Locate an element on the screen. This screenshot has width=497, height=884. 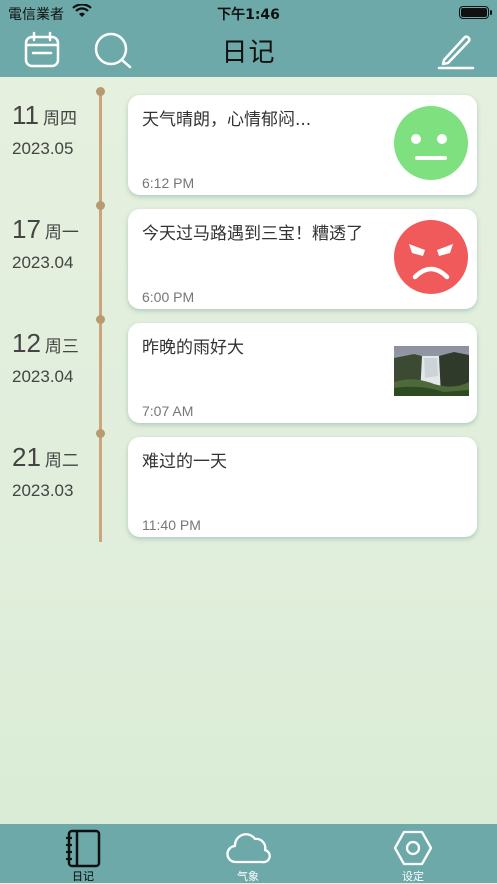
entry-day: 12 is located at coordinates (26, 343).